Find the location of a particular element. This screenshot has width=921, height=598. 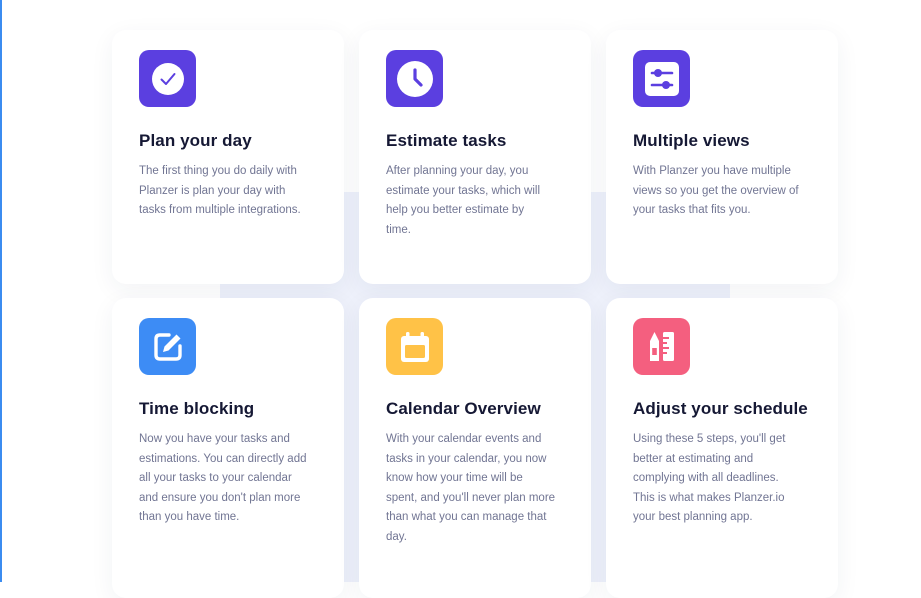

sliders-icon is located at coordinates (661, 78).